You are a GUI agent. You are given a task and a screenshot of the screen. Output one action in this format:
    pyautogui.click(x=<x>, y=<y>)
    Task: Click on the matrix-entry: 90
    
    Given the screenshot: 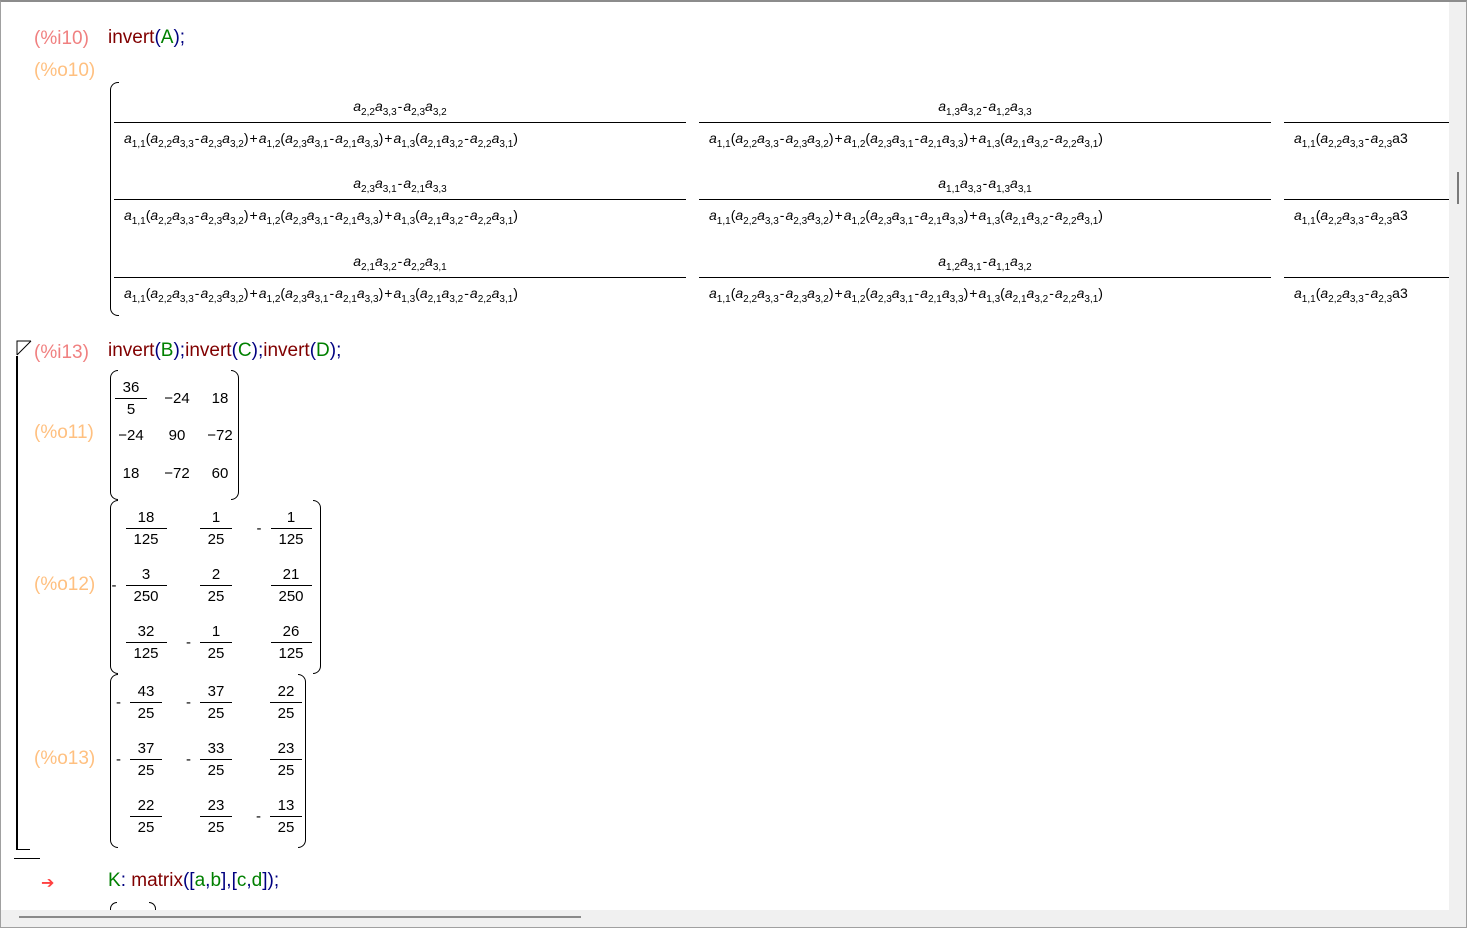 What is the action you would take?
    pyautogui.click(x=177, y=435)
    